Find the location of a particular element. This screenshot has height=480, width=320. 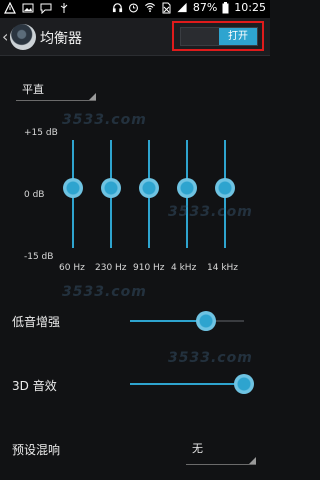

speaker-icon is located at coordinates (23, 37).